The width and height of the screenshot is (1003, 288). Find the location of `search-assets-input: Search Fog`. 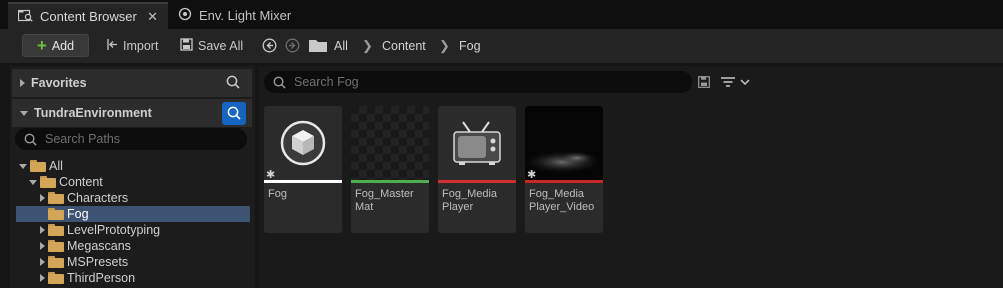

search-assets-input: Search Fog is located at coordinates (478, 82).